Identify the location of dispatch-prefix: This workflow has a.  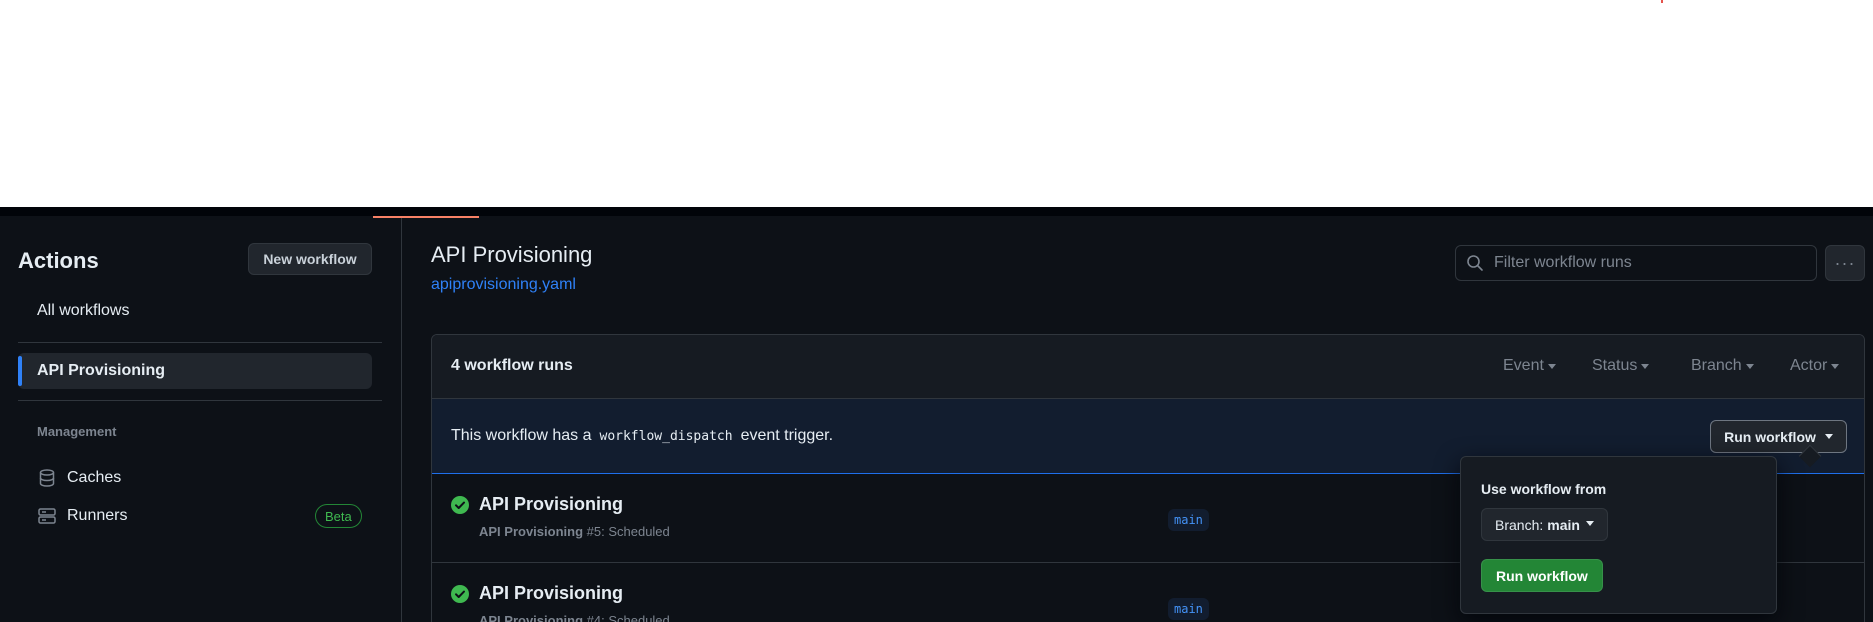
(521, 435).